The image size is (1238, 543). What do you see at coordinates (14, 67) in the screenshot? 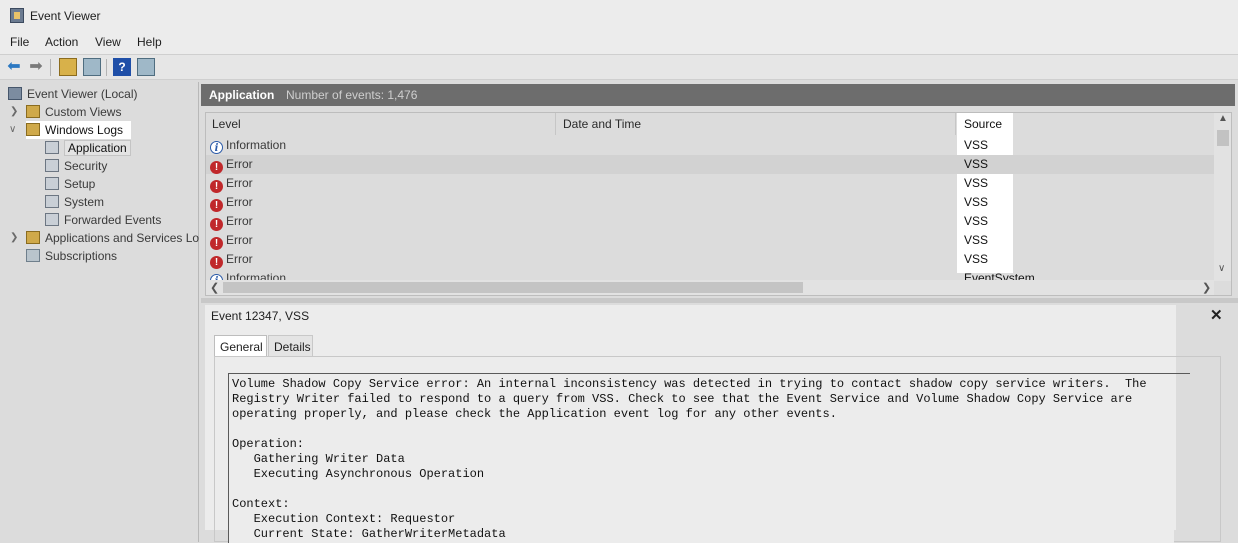
I see `back-arrow-icon: ⬅` at bounding box center [14, 67].